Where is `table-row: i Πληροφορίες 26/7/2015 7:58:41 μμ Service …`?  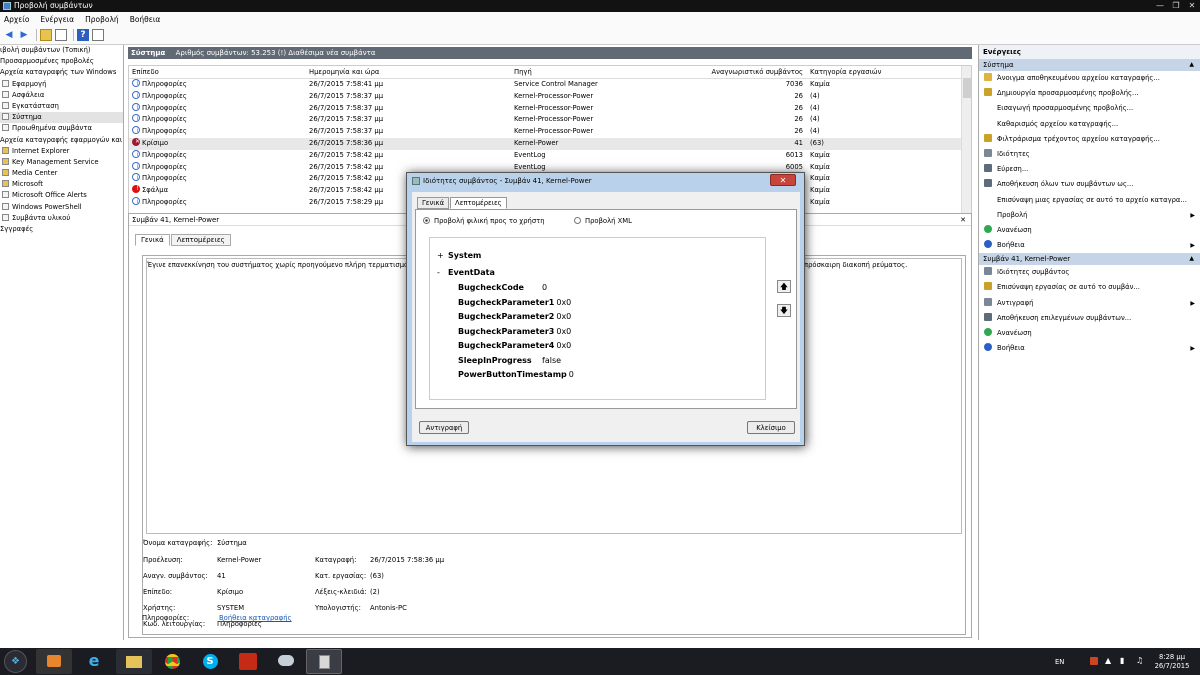 table-row: i Πληροφορίες 26/7/2015 7:58:41 μμ Service … is located at coordinates (550, 85).